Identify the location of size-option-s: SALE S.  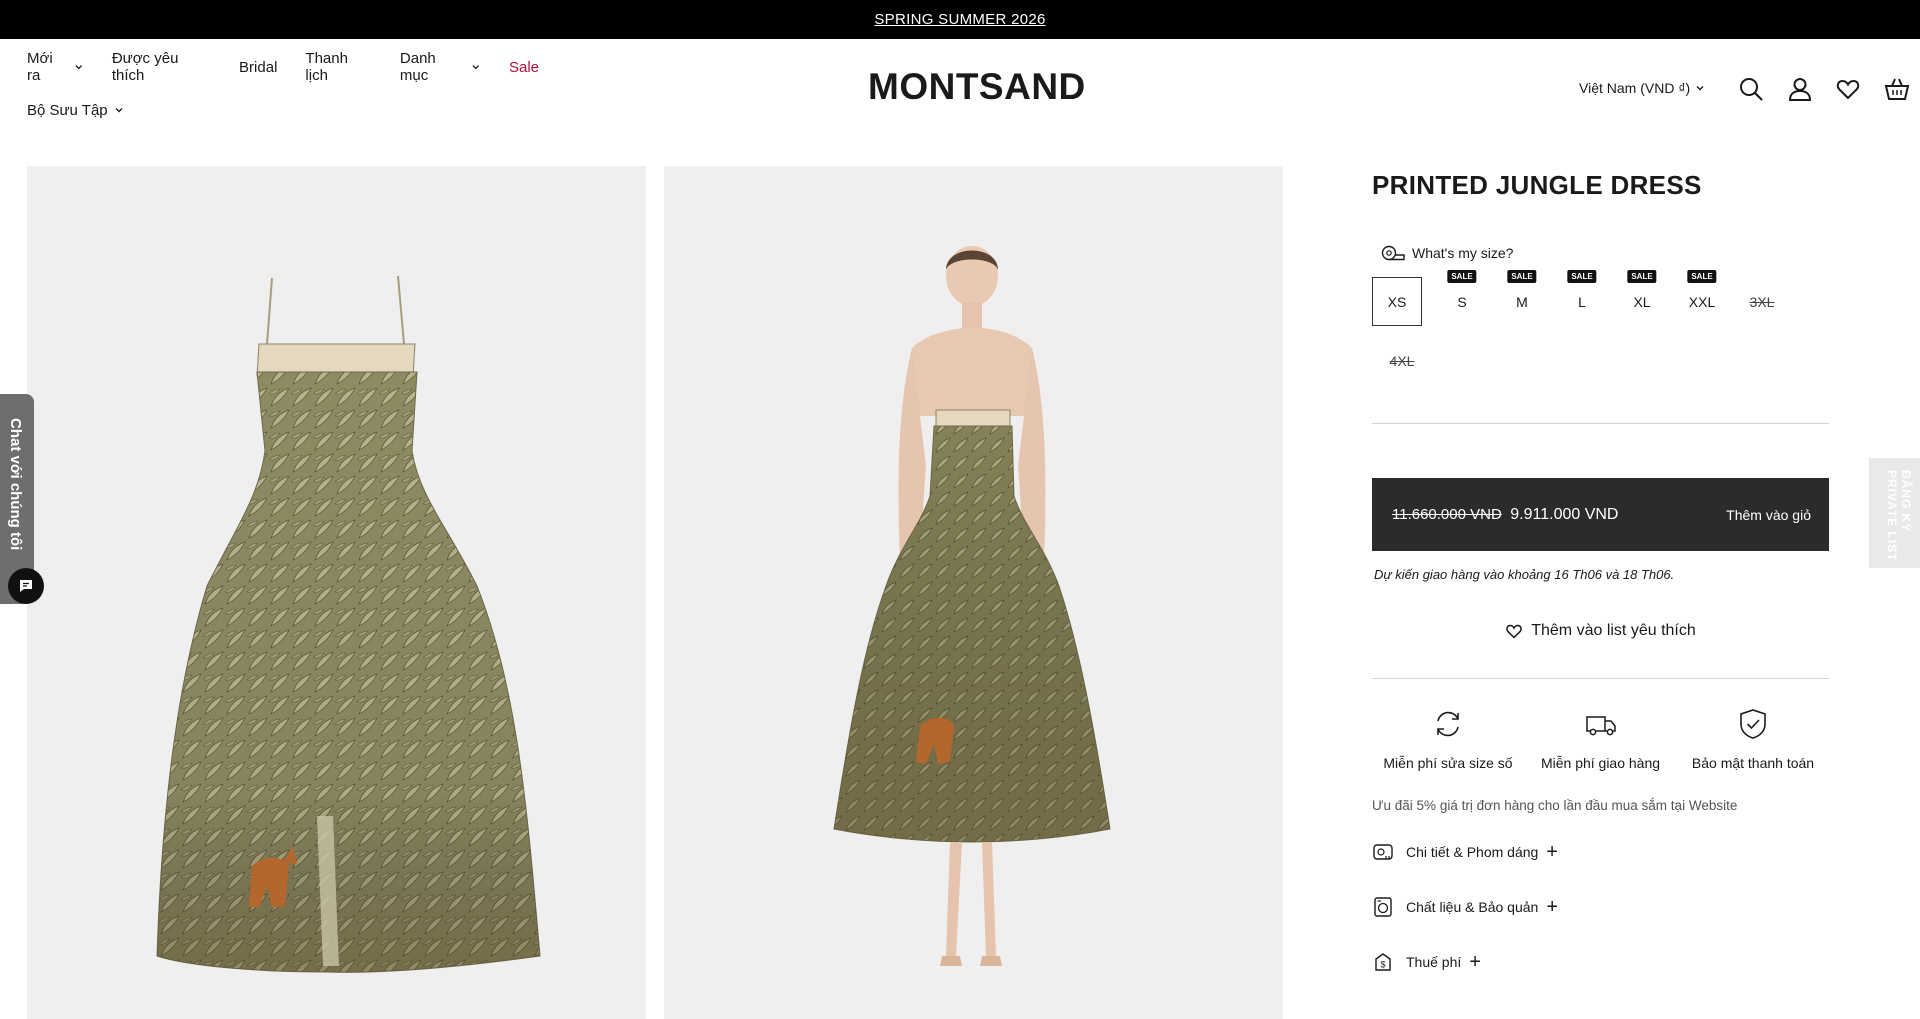
(1462, 298).